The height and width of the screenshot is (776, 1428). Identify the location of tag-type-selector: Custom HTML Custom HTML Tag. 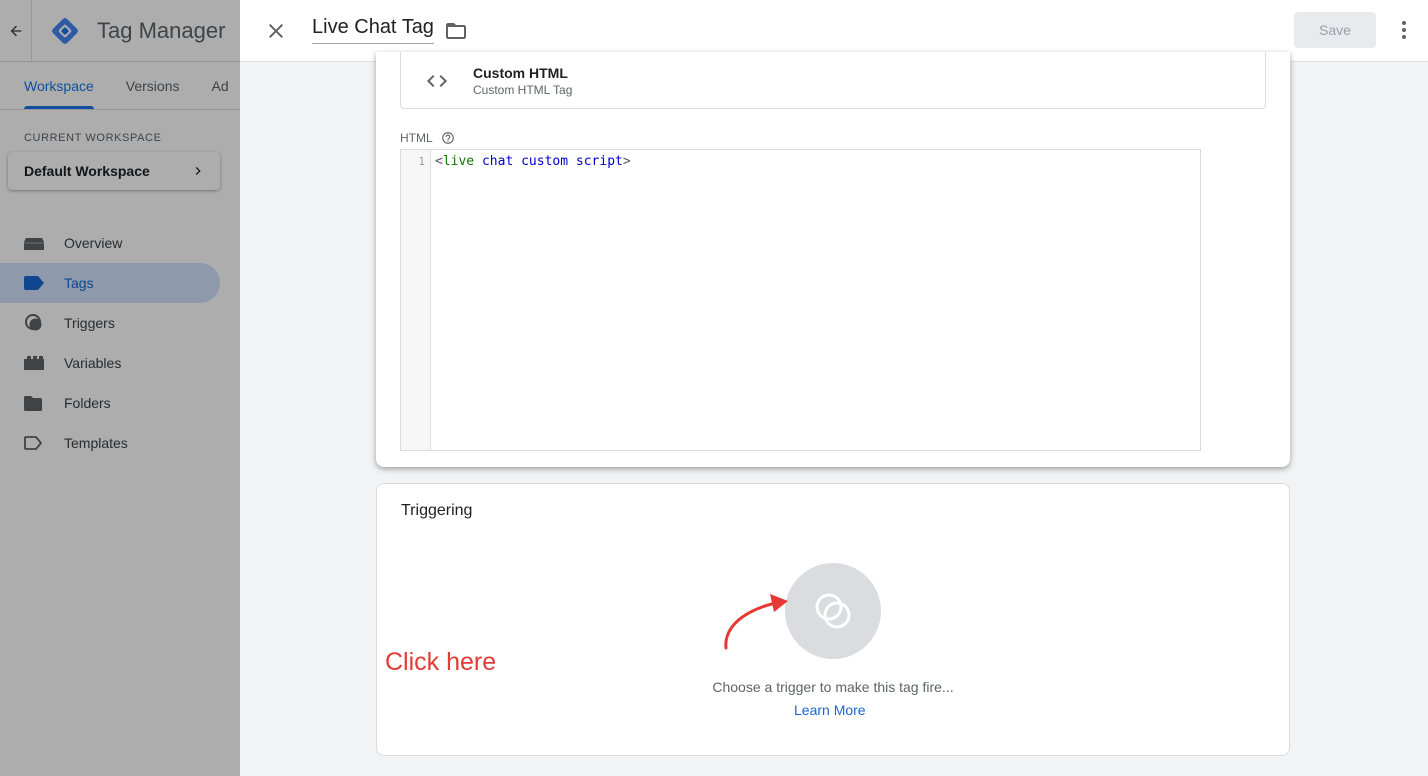
(833, 80).